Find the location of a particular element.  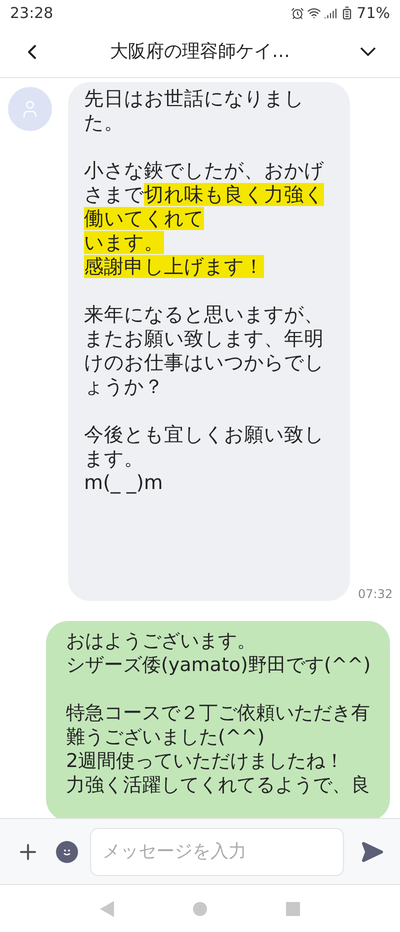

message-line: 難うございました(^^) is located at coordinates (165, 737).